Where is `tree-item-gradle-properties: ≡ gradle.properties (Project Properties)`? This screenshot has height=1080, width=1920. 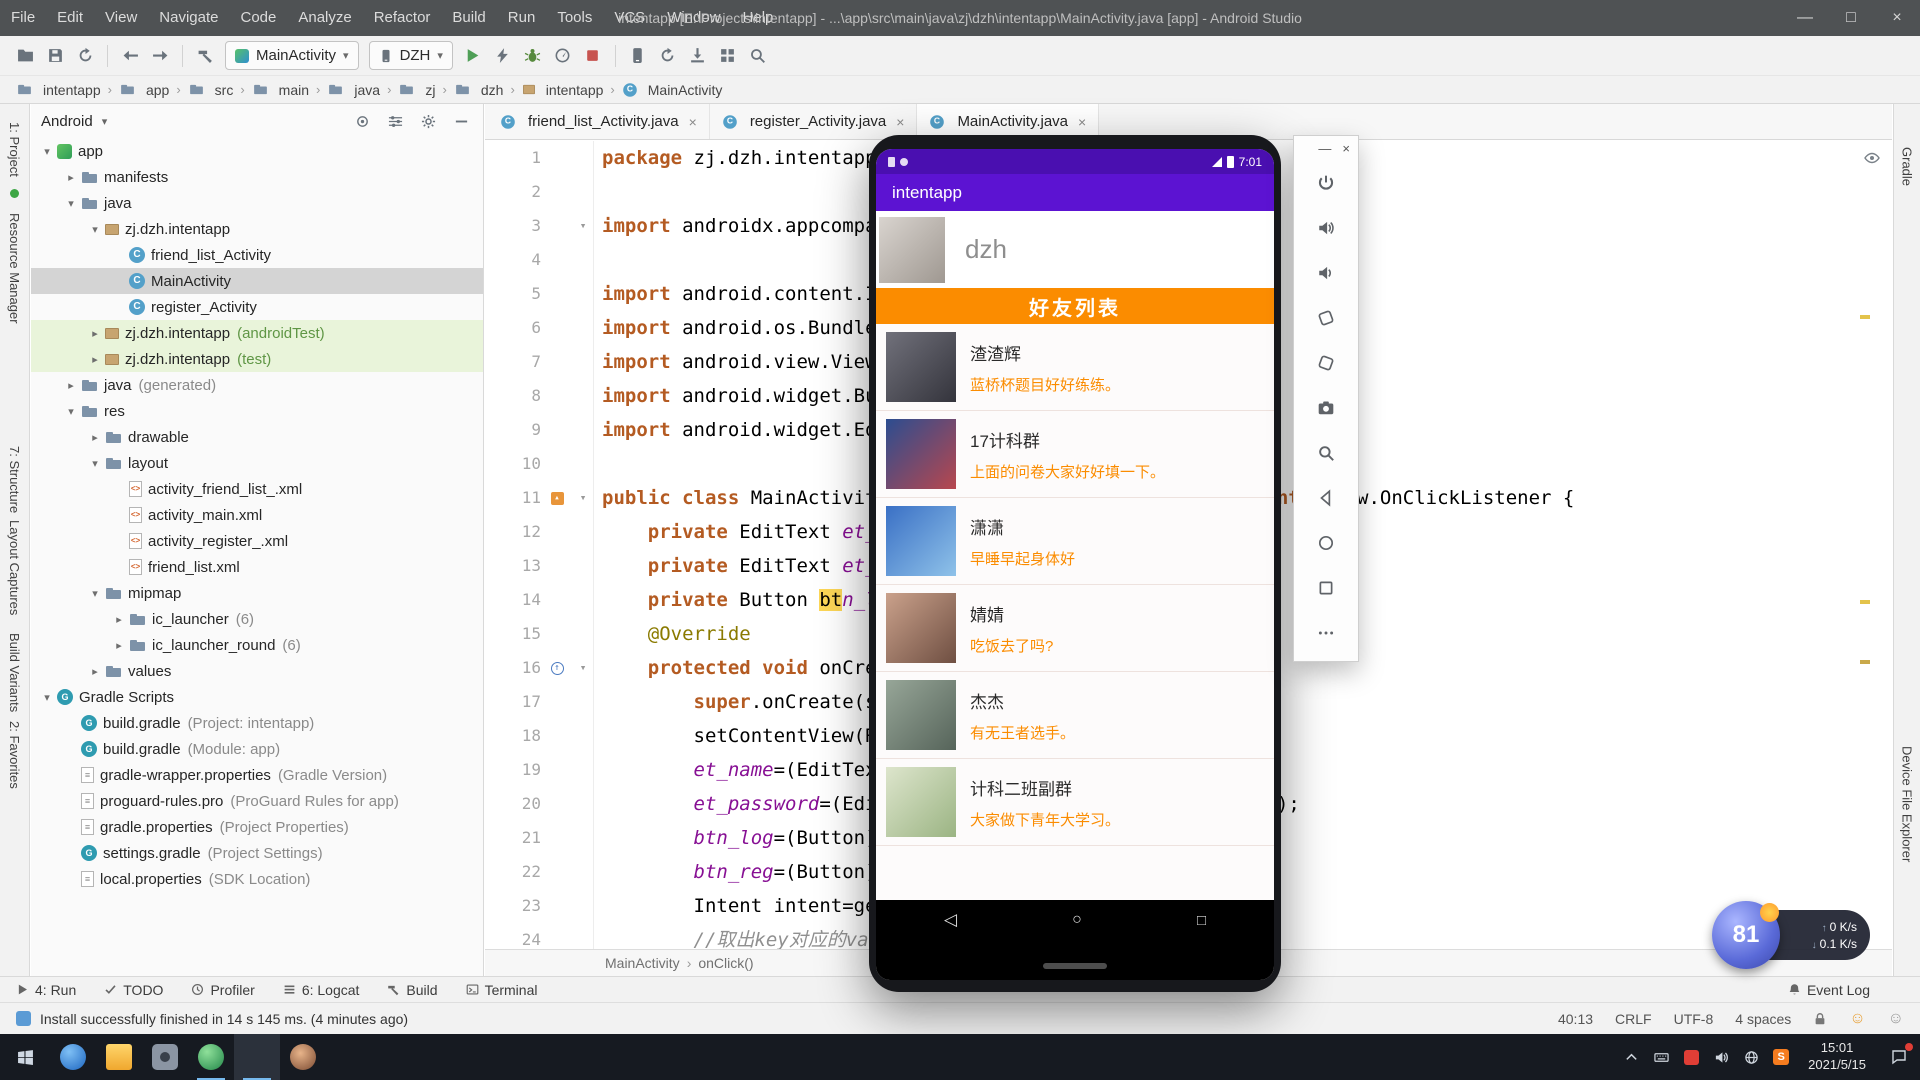 tree-item-gradle-properties: ≡ gradle.properties (Project Properties) is located at coordinates (257, 827).